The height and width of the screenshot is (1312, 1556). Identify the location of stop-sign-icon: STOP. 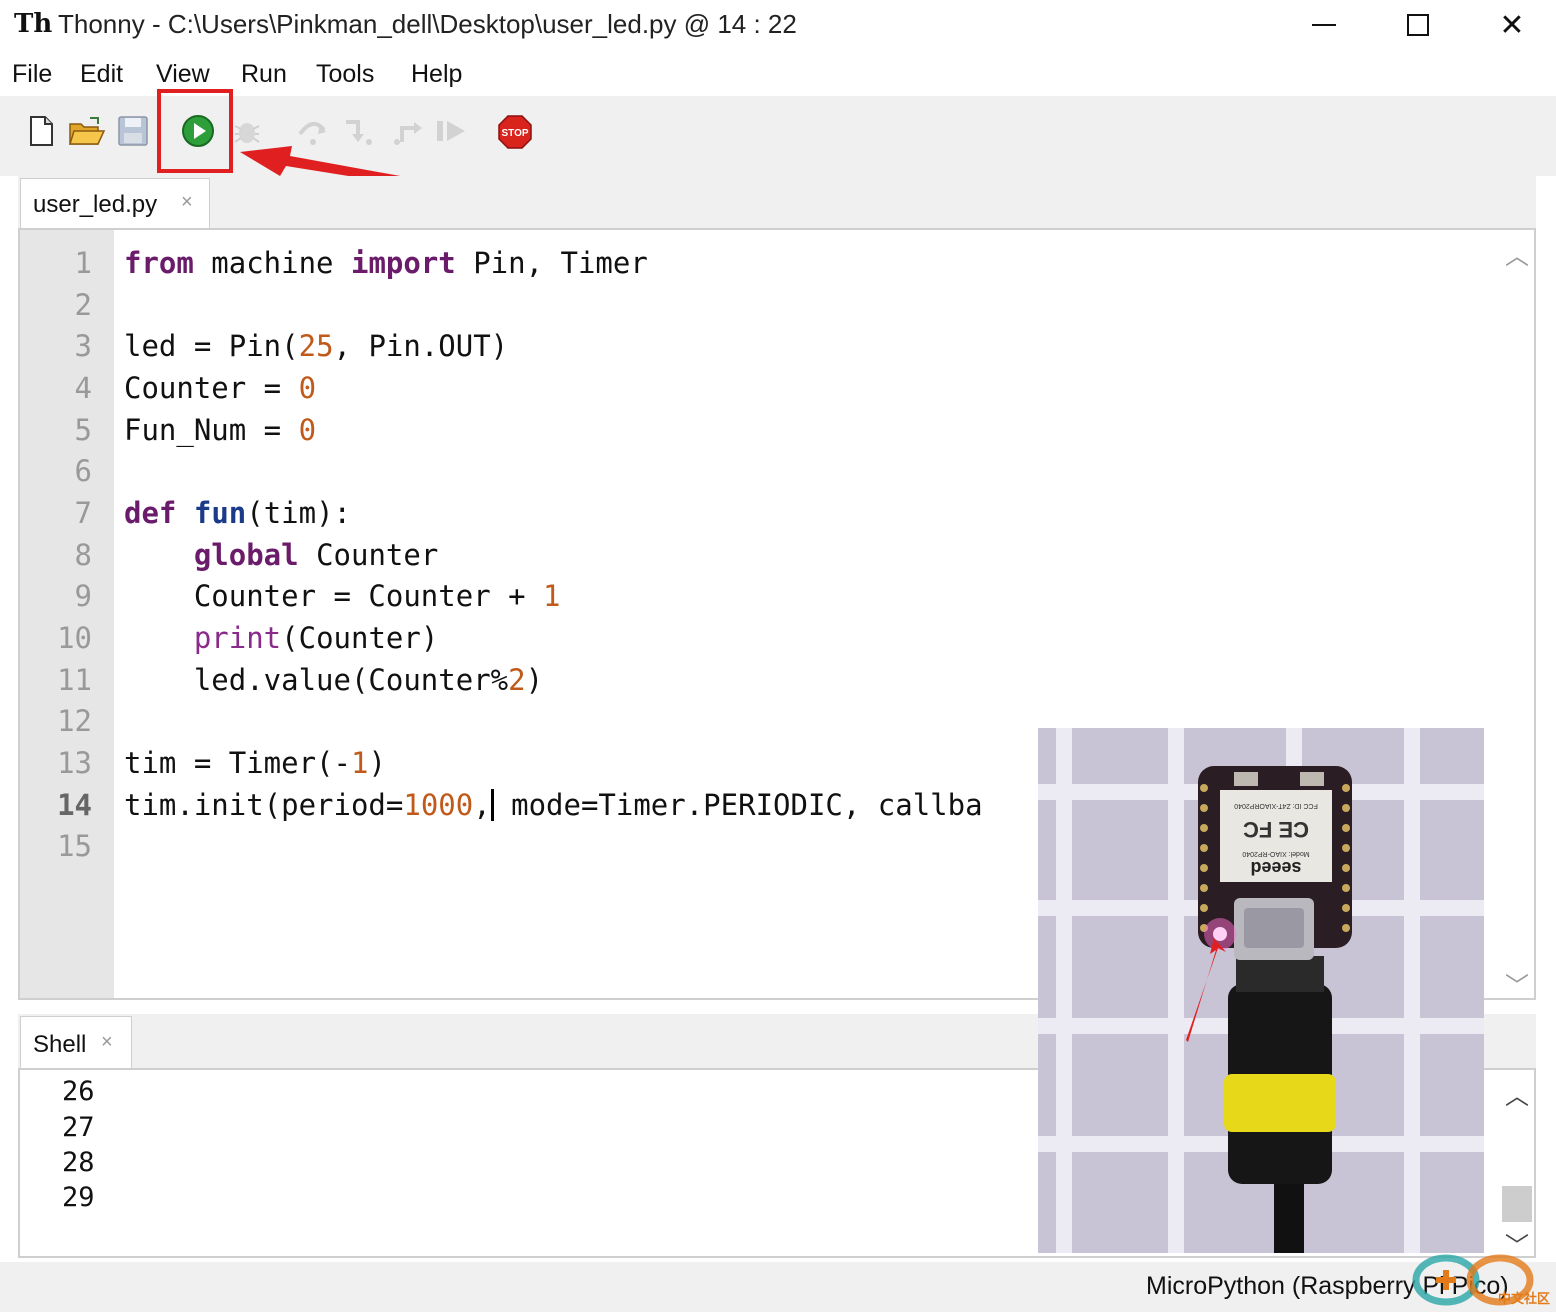
(515, 132).